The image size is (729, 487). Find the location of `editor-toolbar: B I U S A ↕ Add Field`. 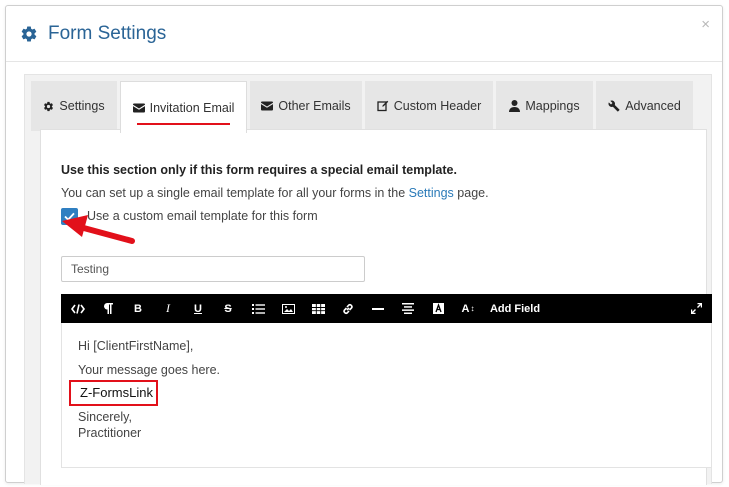

editor-toolbar: B I U S A ↕ Add Field is located at coordinates (386, 308).